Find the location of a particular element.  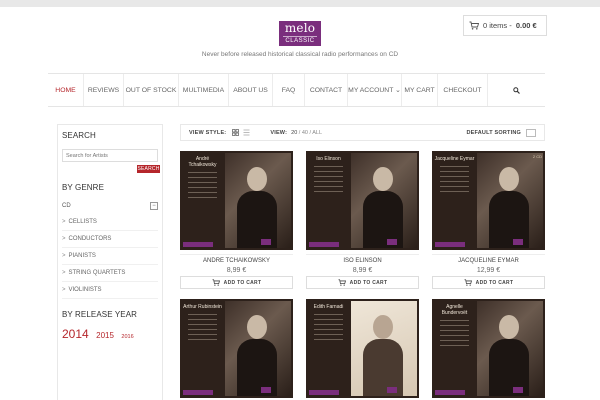

genre-item-string-quartets: > STRING QUARTETS is located at coordinates (110, 273).